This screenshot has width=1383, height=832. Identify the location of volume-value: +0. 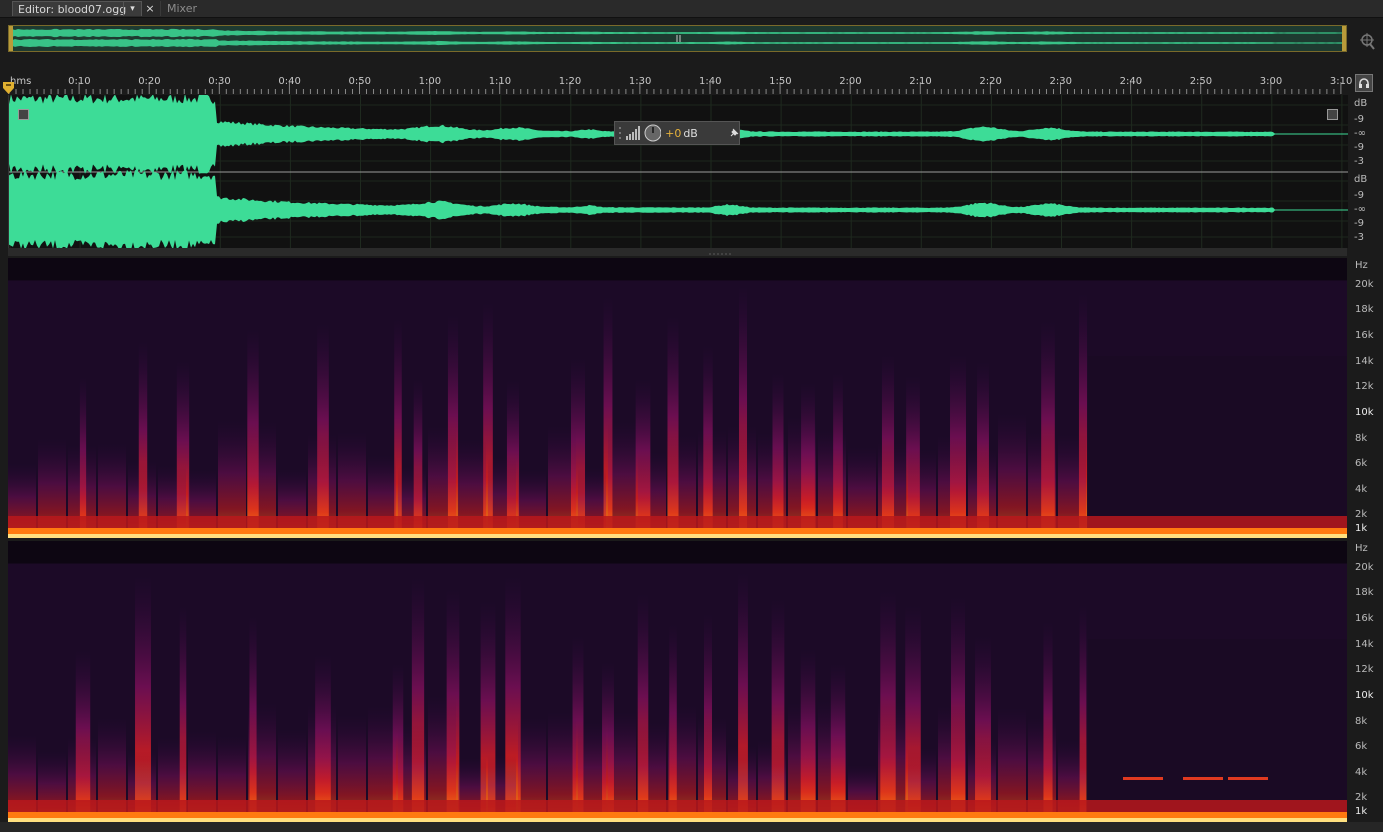
(673, 133).